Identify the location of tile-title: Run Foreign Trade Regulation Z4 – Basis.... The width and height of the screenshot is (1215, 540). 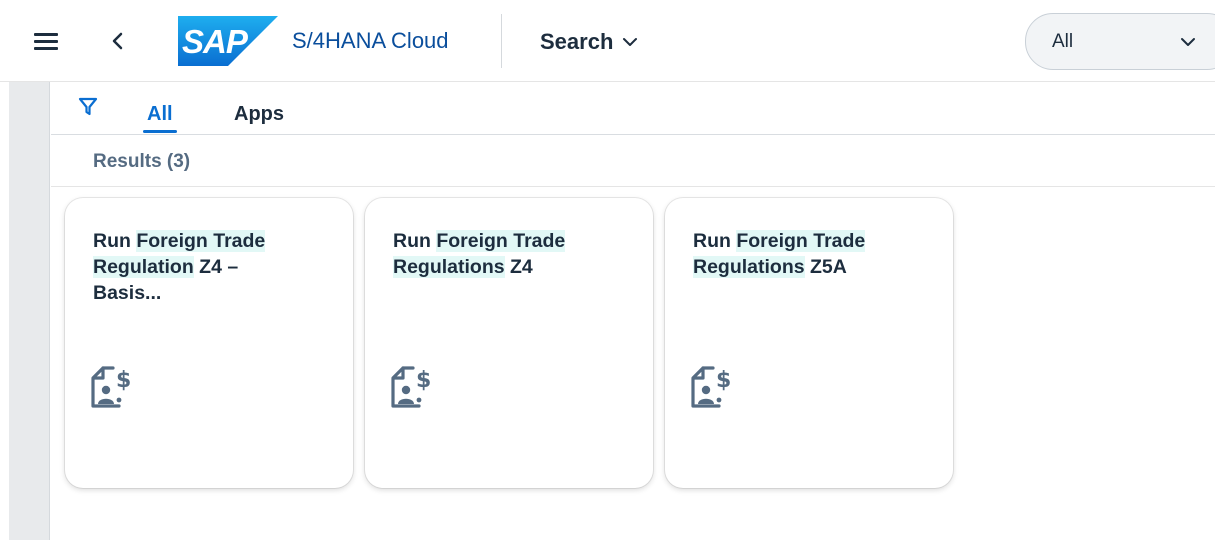
(179, 267).